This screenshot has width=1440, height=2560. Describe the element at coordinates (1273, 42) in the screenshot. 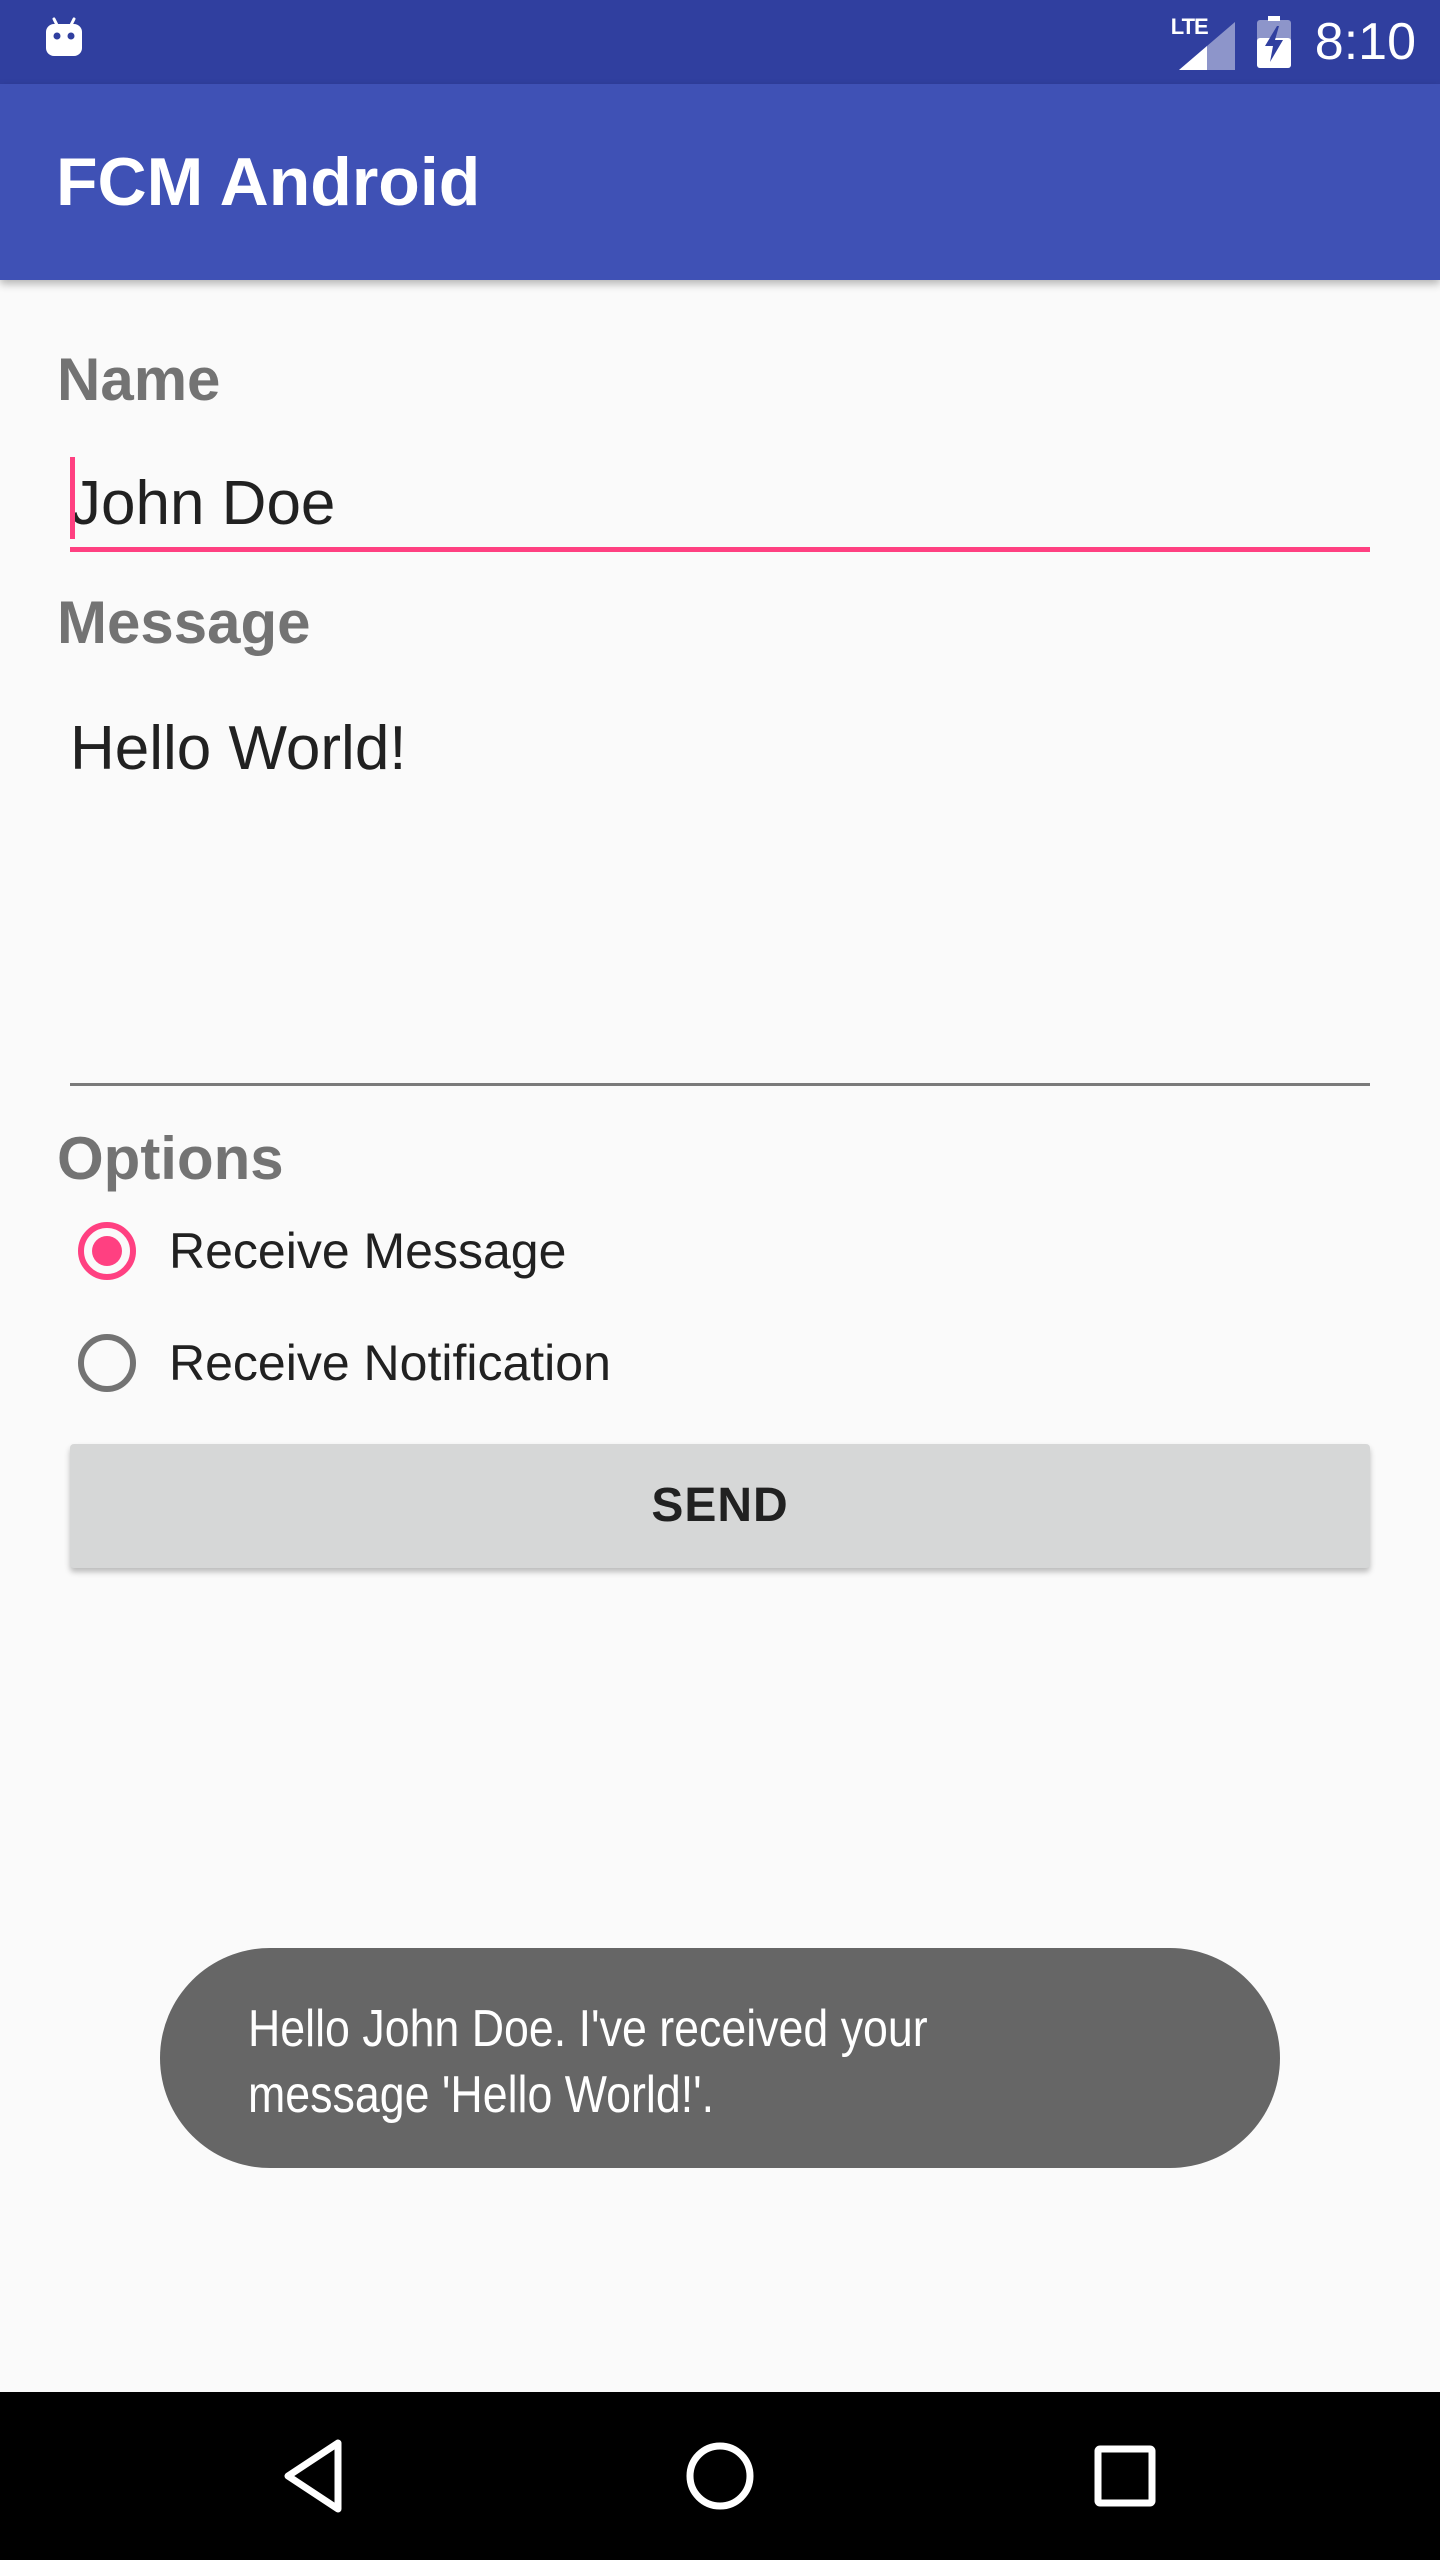

I see `battery-charging-icon` at that location.